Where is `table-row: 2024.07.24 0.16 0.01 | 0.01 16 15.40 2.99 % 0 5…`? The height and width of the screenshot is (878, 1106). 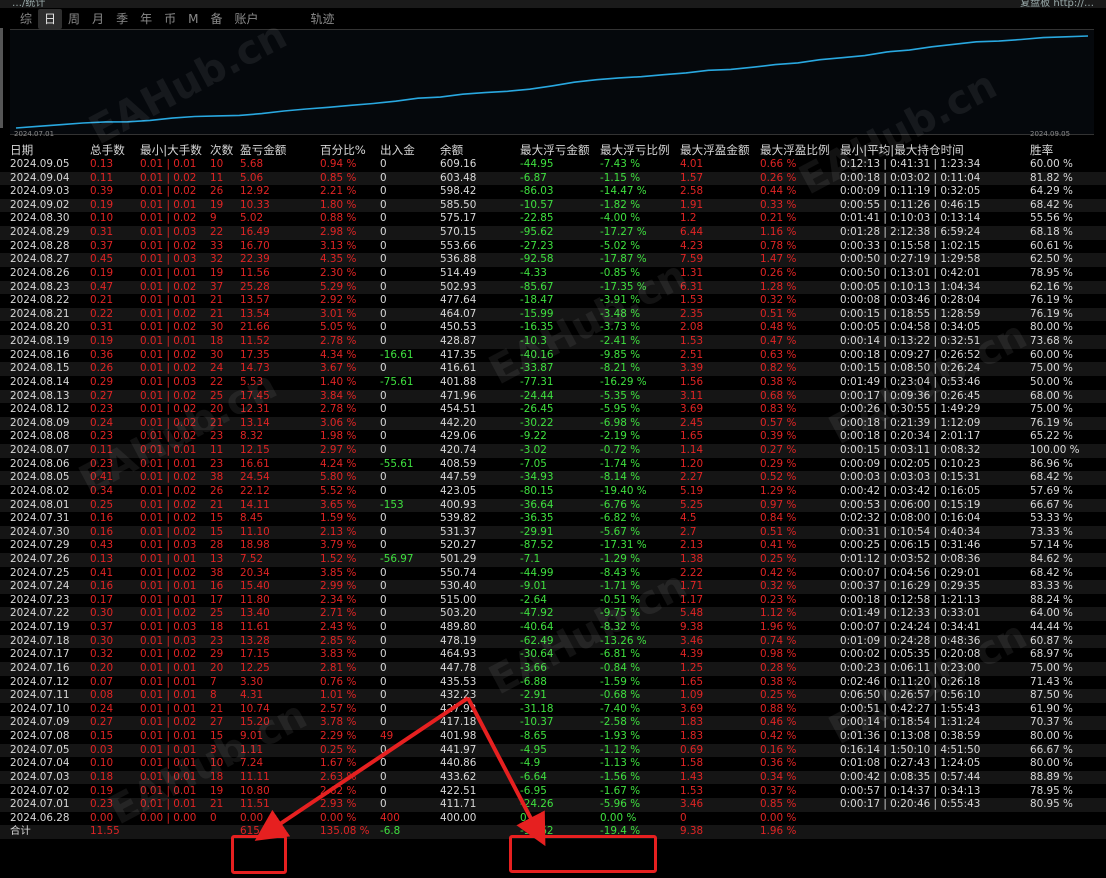 table-row: 2024.07.24 0.16 0.01 | 0.01 16 15.40 2.99 % 0 5… is located at coordinates (553, 587).